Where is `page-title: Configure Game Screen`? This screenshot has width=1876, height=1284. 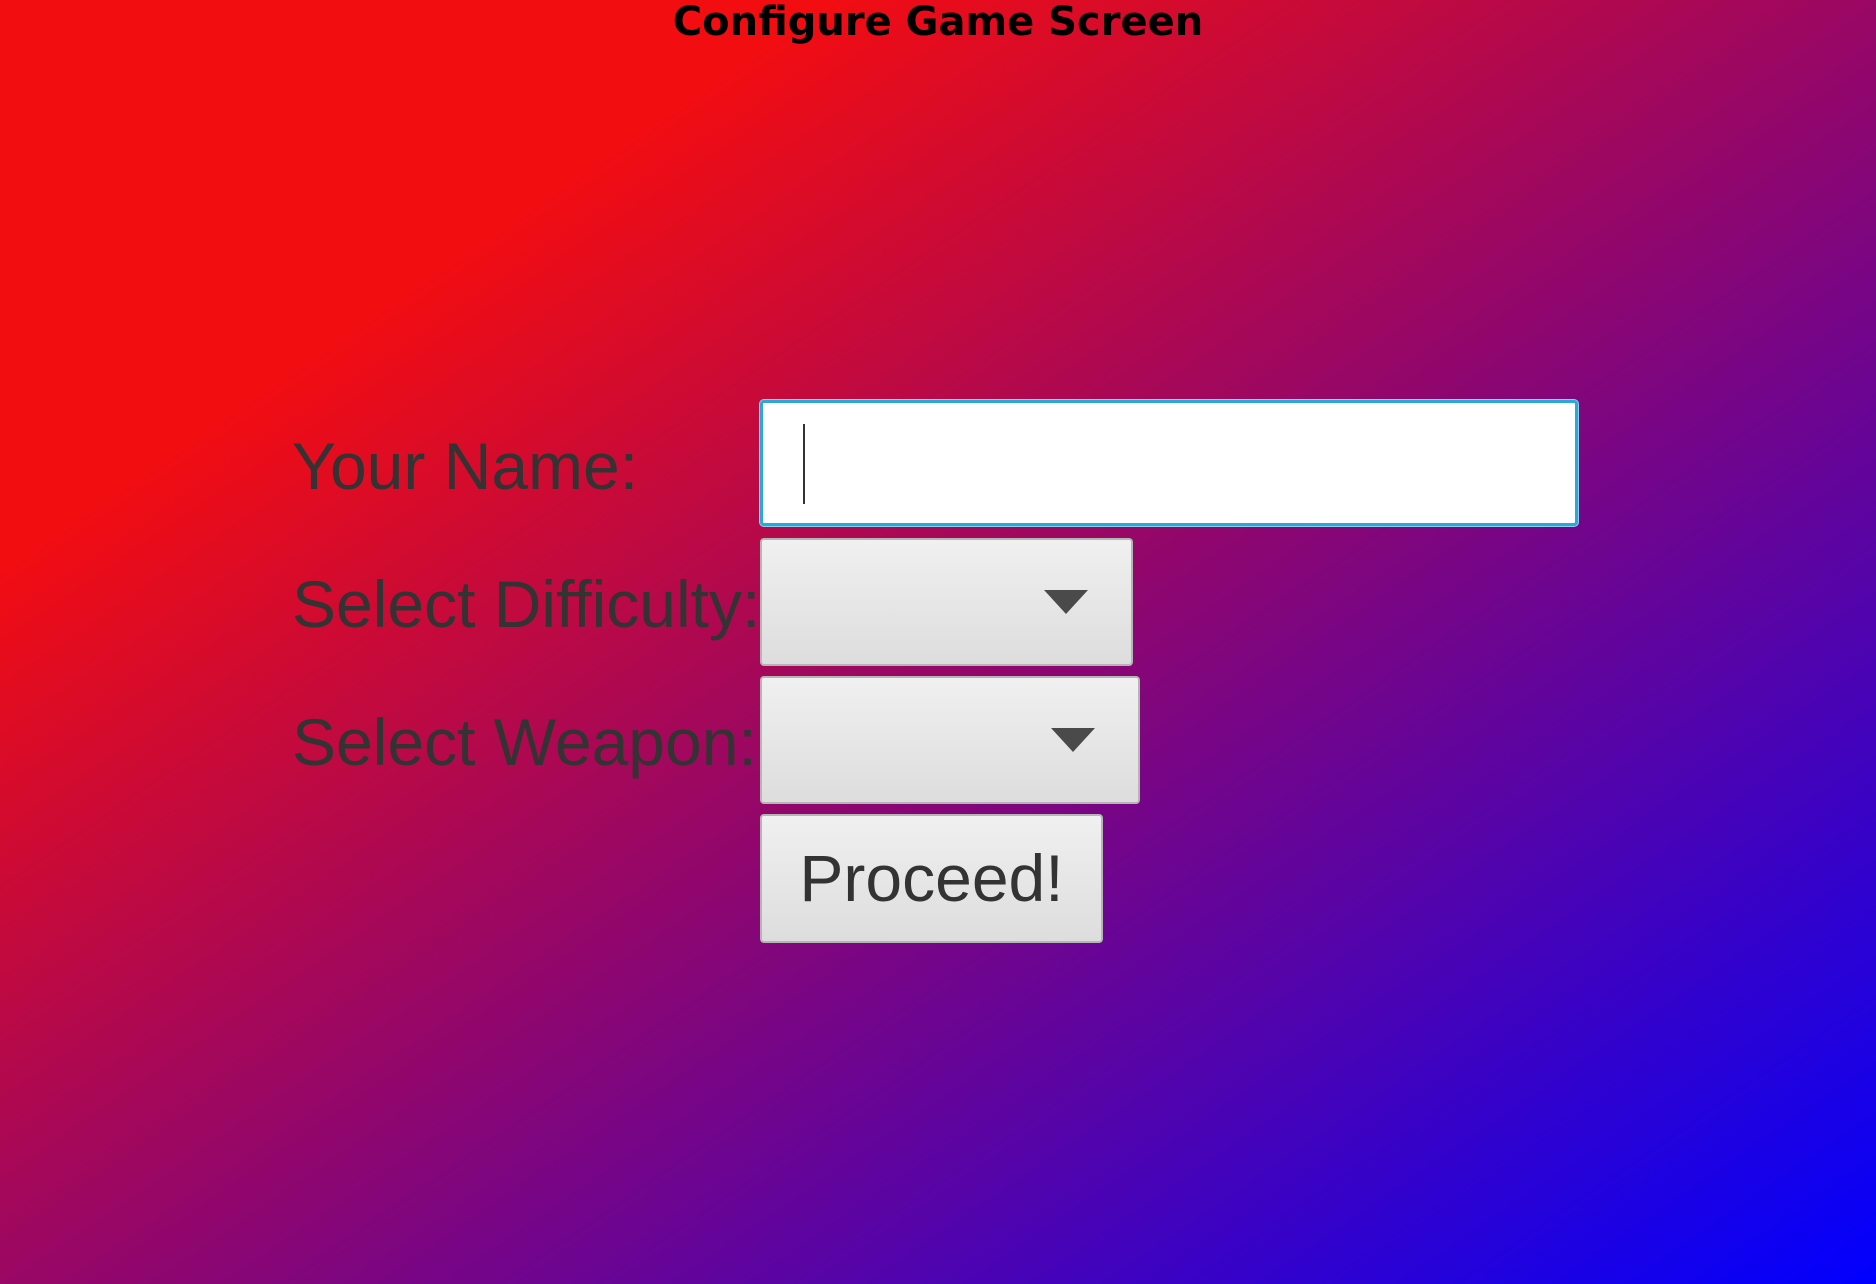
page-title: Configure Game Screen is located at coordinates (938, 22).